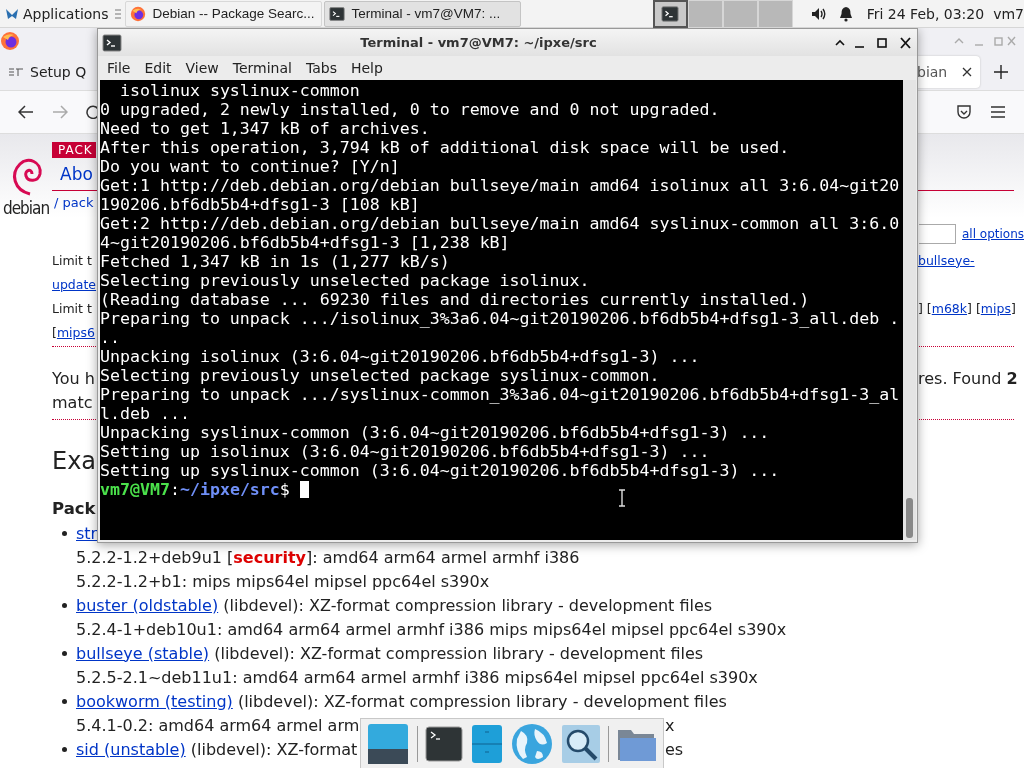 The image size is (1024, 768). Describe the element at coordinates (75, 332) in the screenshot. I see `filter-link: mips6` at that location.